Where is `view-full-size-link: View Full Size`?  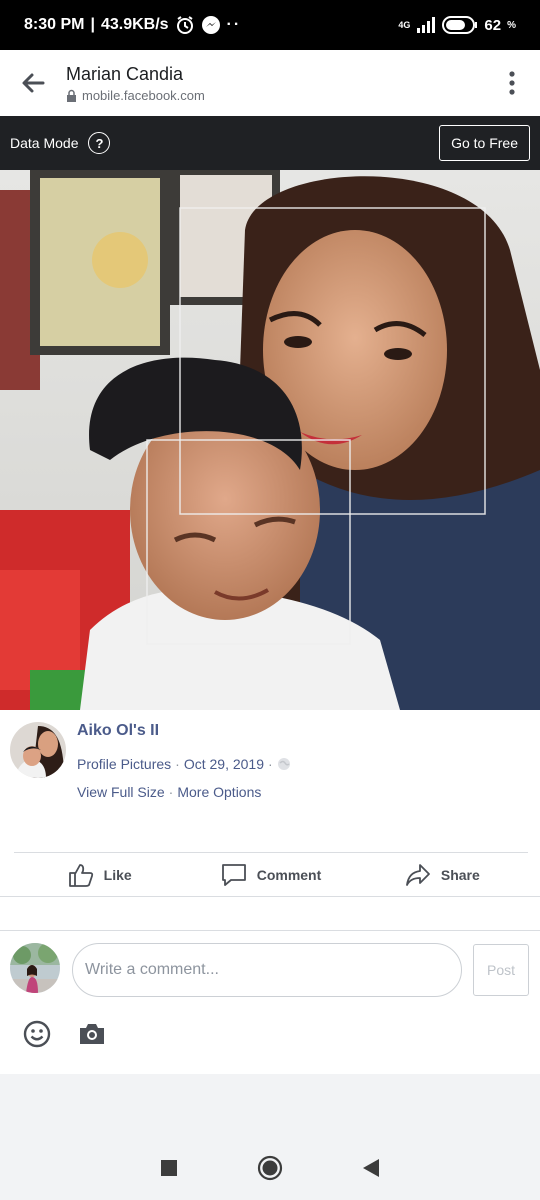
view-full-size-link: View Full Size is located at coordinates (121, 792).